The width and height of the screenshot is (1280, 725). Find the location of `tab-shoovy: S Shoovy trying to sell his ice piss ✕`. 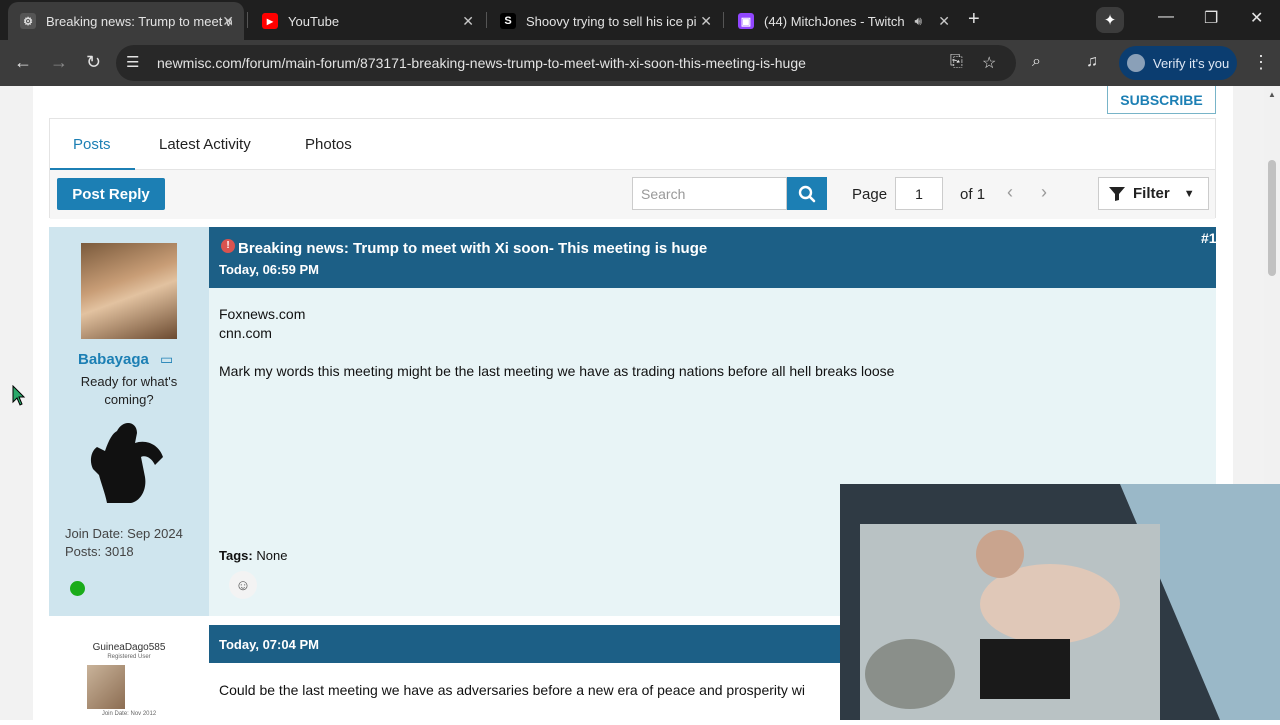

tab-shoovy: S Shoovy trying to sell his ice piss ✕ is located at coordinates (605, 21).